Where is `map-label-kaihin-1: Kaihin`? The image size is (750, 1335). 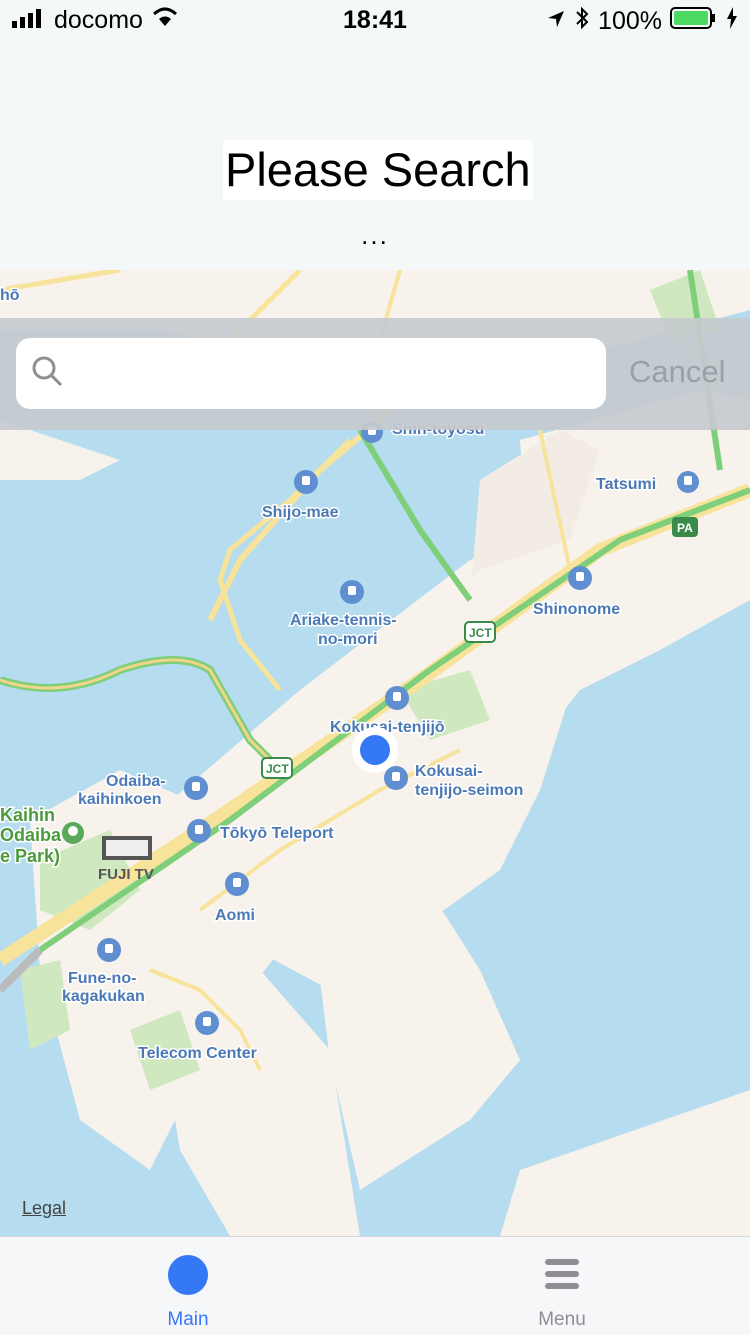
map-label-kaihin-1: Kaihin is located at coordinates (27, 815).